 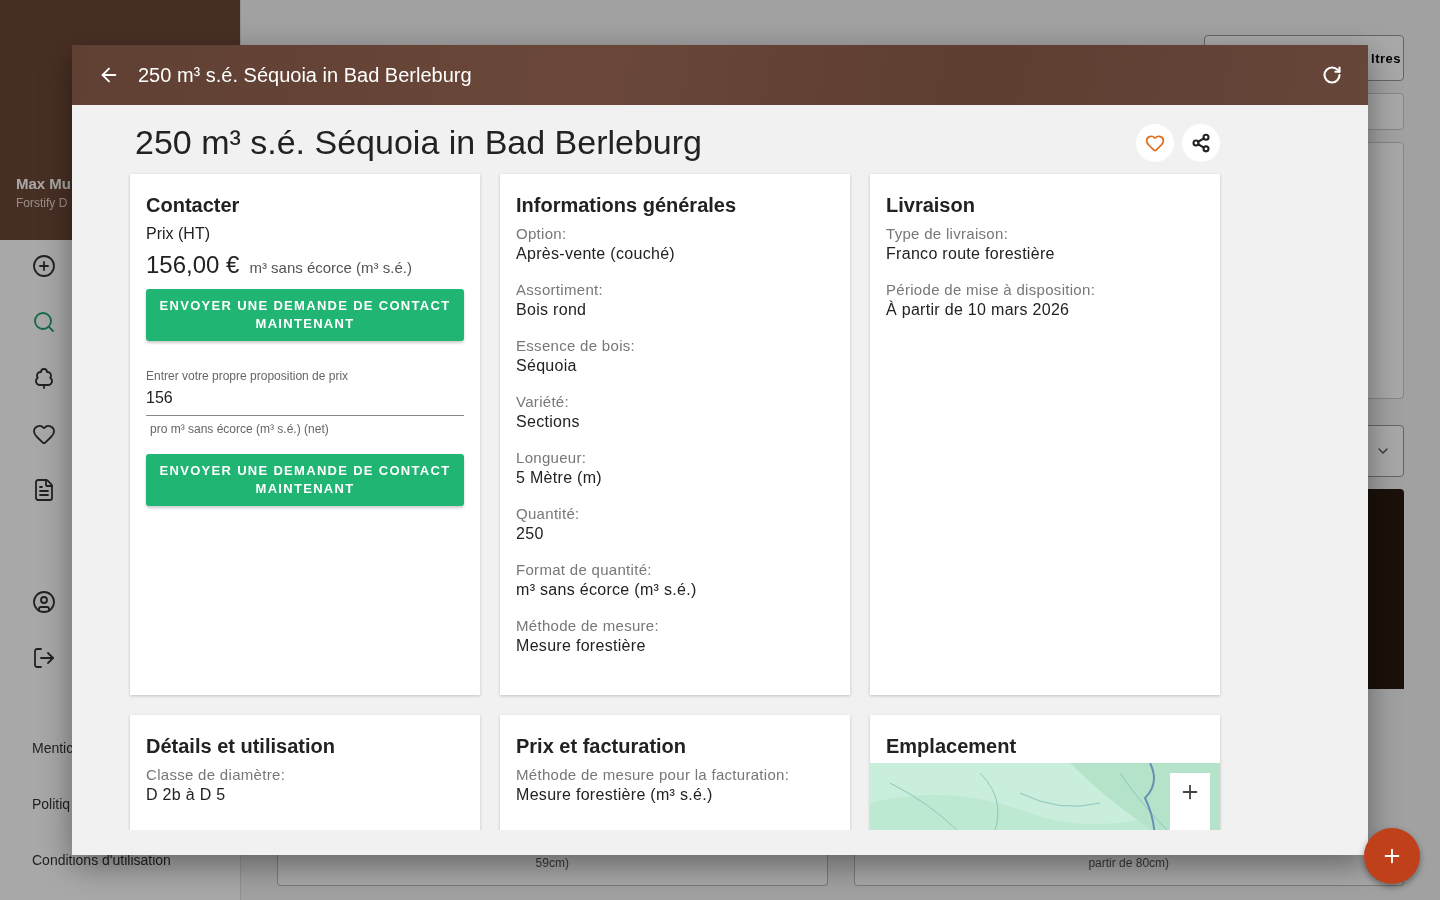 What do you see at coordinates (248, 376) in the screenshot?
I see `field-label: Entrer votre propre proposition de prix` at bounding box center [248, 376].